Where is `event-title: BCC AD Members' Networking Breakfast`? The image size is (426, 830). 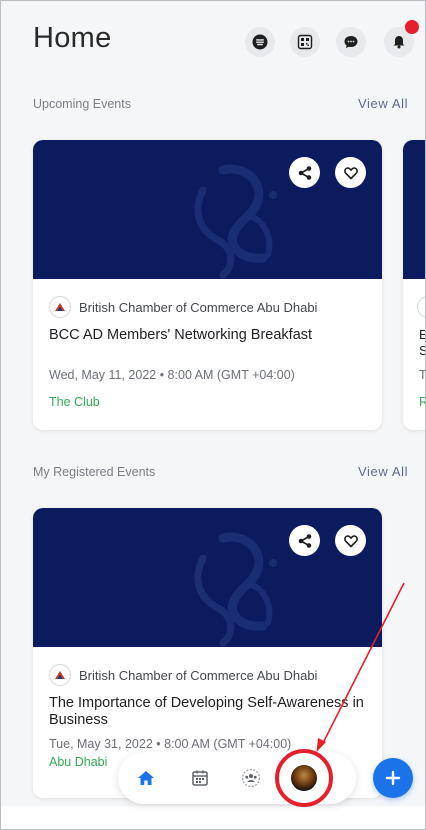 event-title: BCC AD Members' Networking Breakfast is located at coordinates (181, 335).